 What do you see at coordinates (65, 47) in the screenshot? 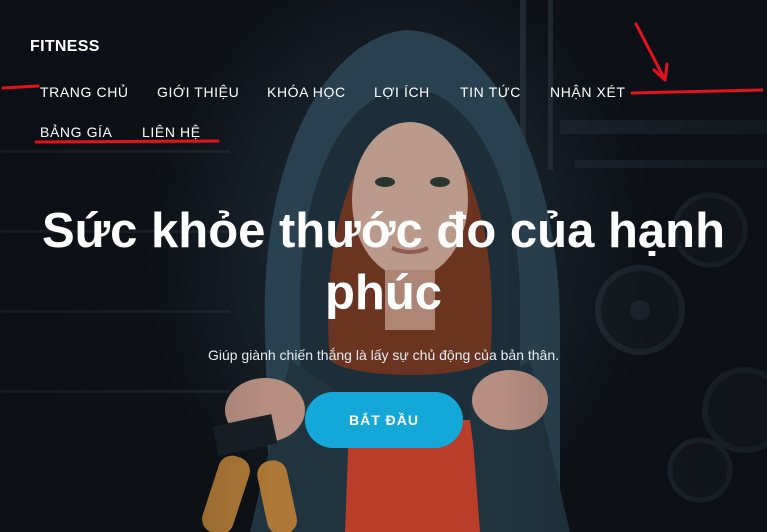
I see `site-logo: FITNESS` at bounding box center [65, 47].